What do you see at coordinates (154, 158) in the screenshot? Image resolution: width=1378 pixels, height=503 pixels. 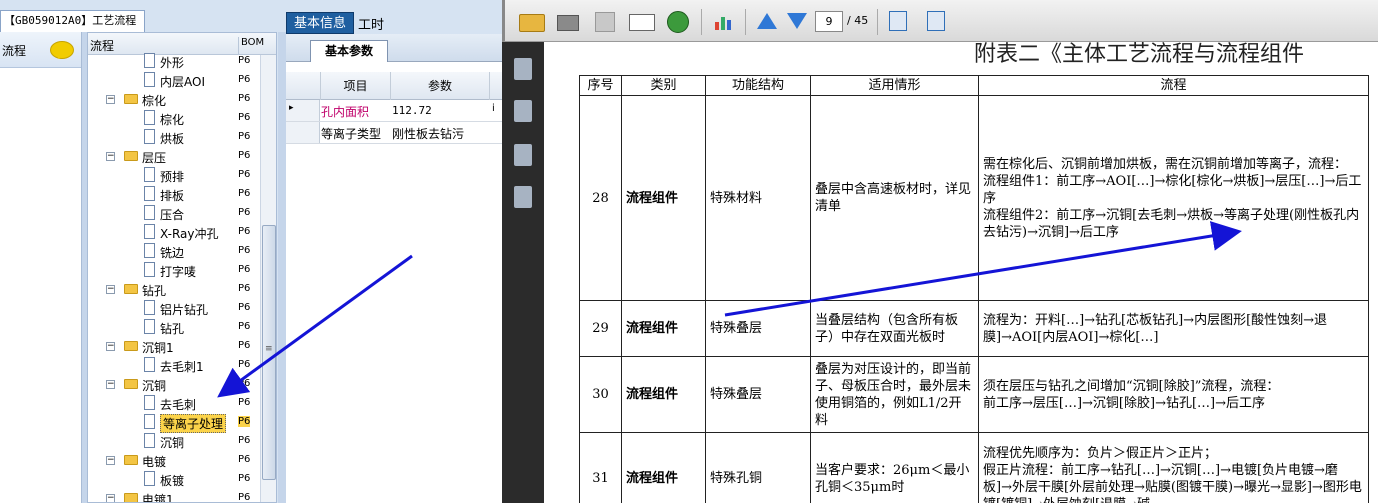 I see `tree-item-label: 层压` at bounding box center [154, 158].